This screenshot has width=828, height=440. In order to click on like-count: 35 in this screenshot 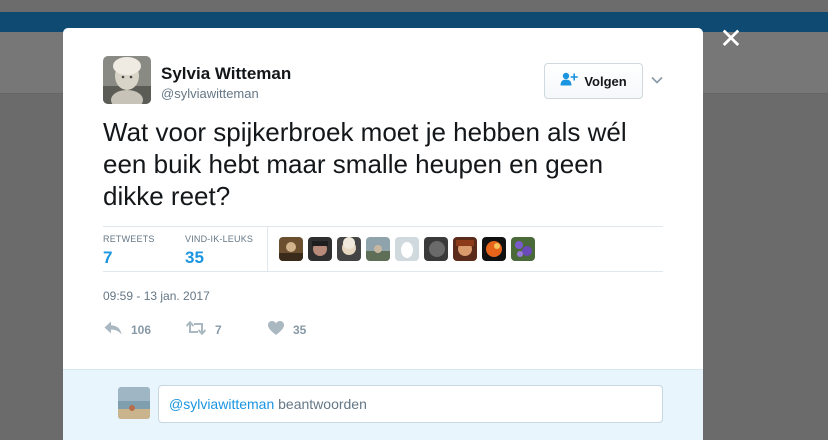, I will do `click(300, 330)`.